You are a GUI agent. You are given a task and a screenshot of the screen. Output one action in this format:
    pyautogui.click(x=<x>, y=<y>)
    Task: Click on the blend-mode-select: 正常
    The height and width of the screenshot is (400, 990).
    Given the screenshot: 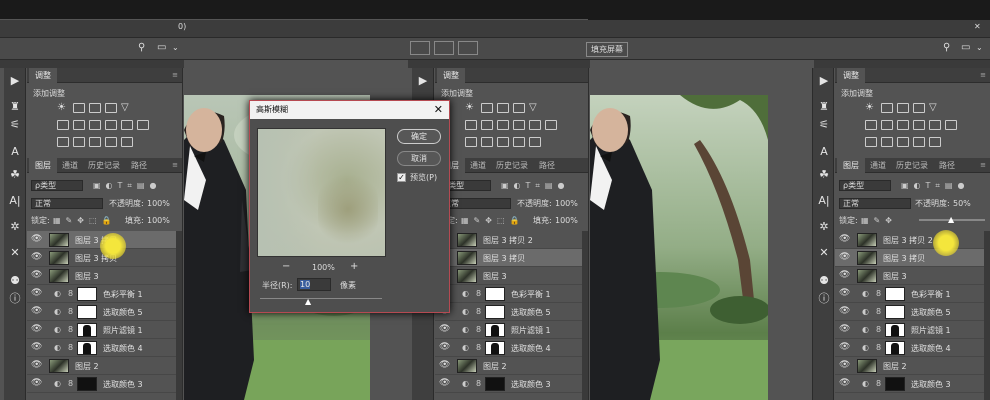 What is the action you would take?
    pyautogui.click(x=875, y=203)
    